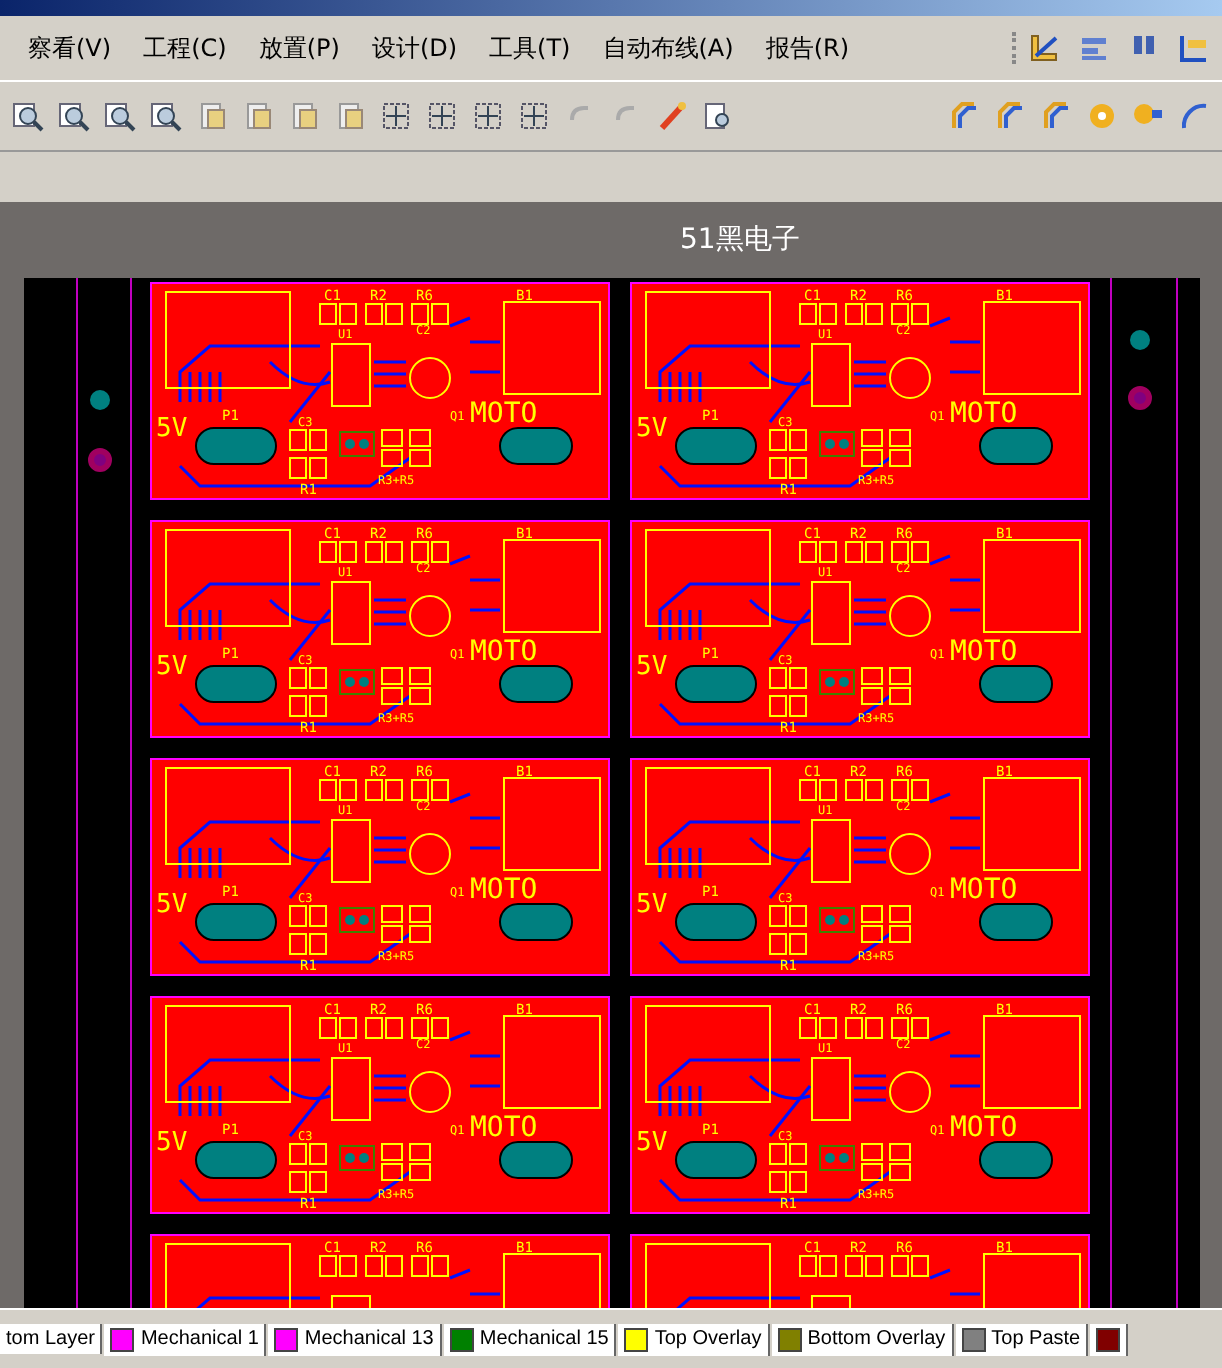 Image resolution: width=1222 pixels, height=1368 pixels. Describe the element at coordinates (304, 116) in the screenshot. I see `paste-icon` at that location.